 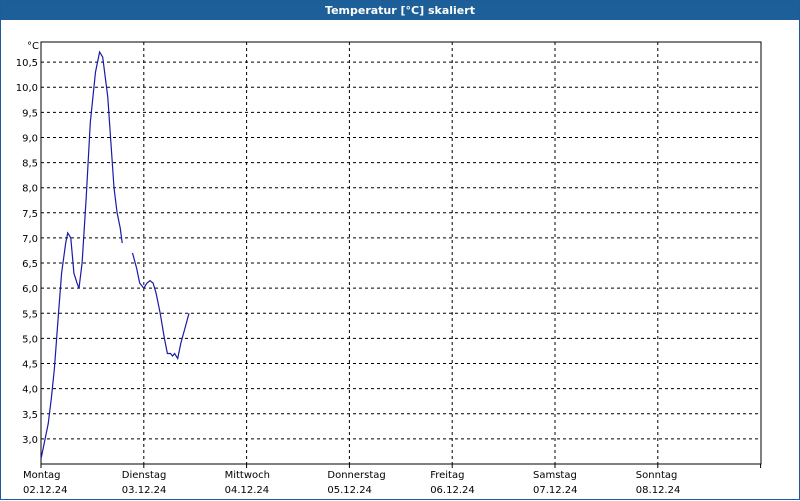 I want to click on y-tick-label: 6,0, so click(x=30, y=289).